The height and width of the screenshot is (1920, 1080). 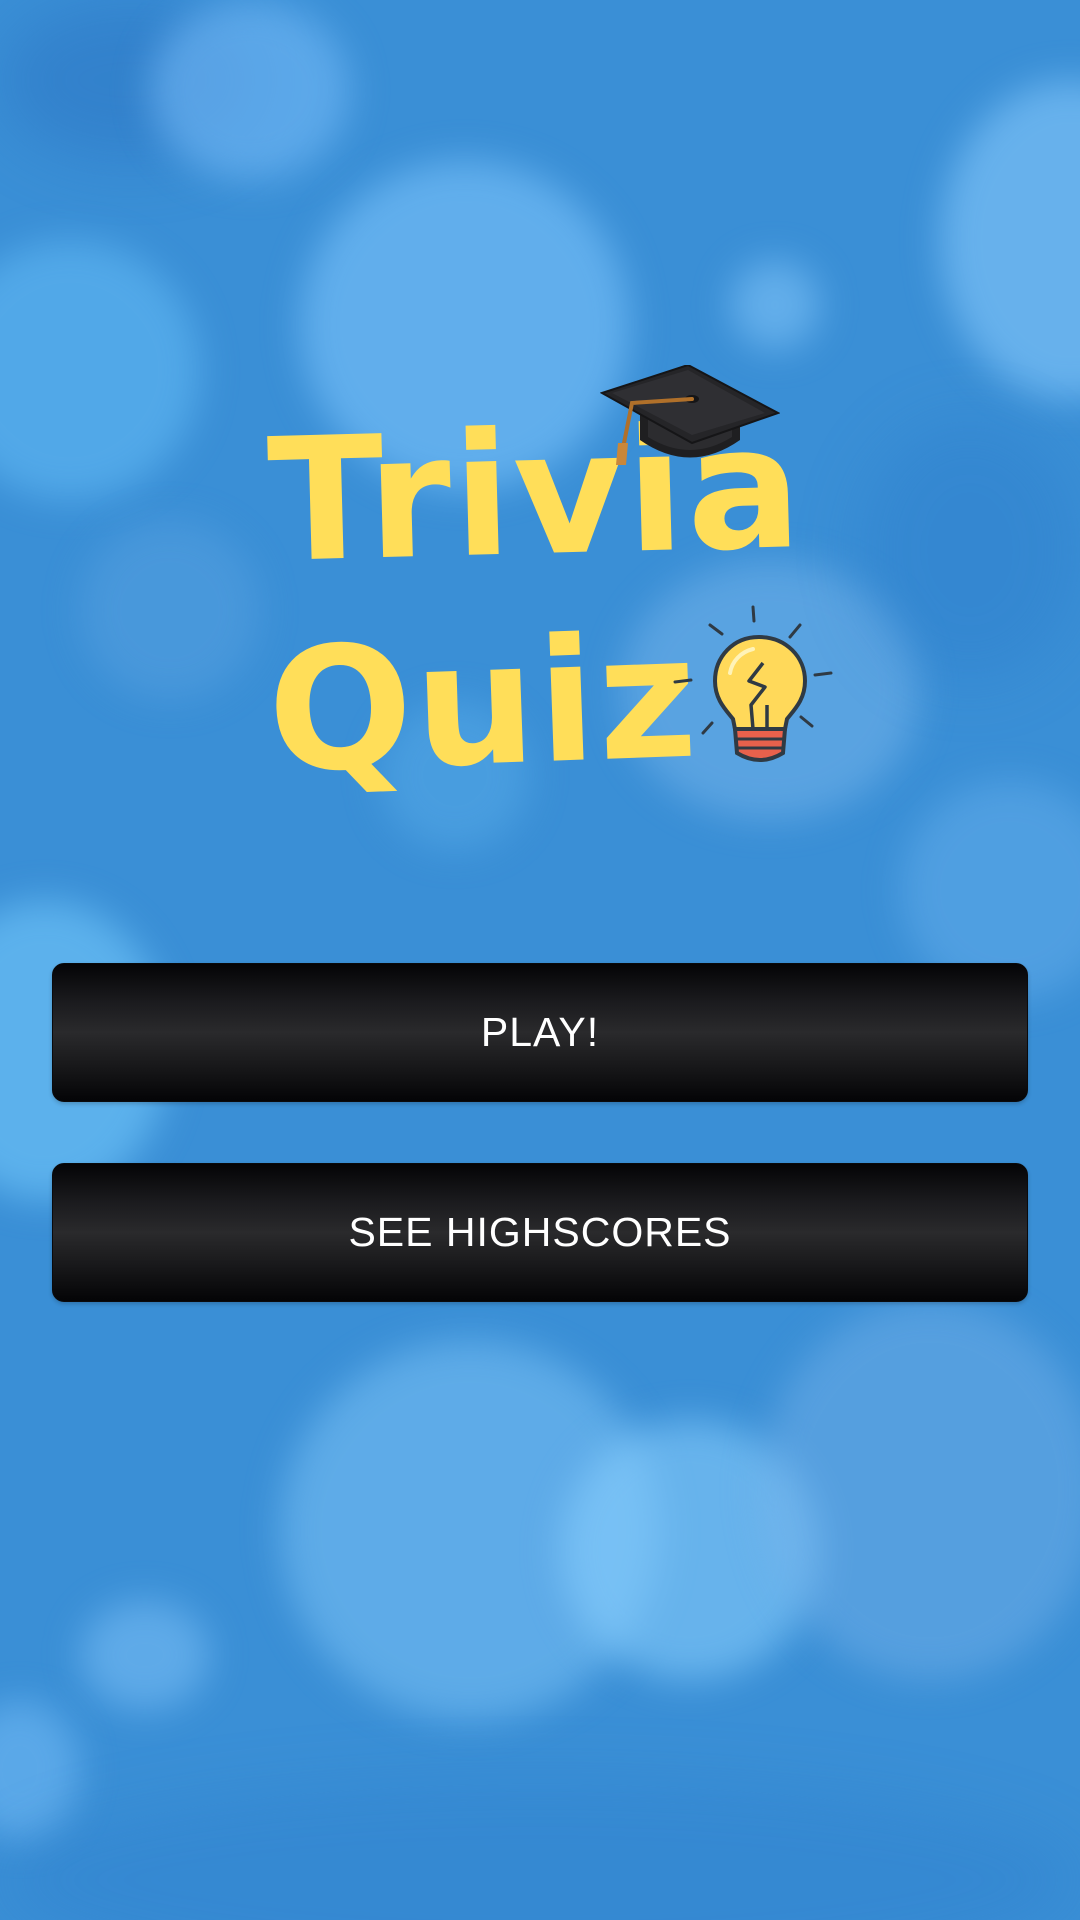 What do you see at coordinates (753, 683) in the screenshot?
I see `light-bulb-icon` at bounding box center [753, 683].